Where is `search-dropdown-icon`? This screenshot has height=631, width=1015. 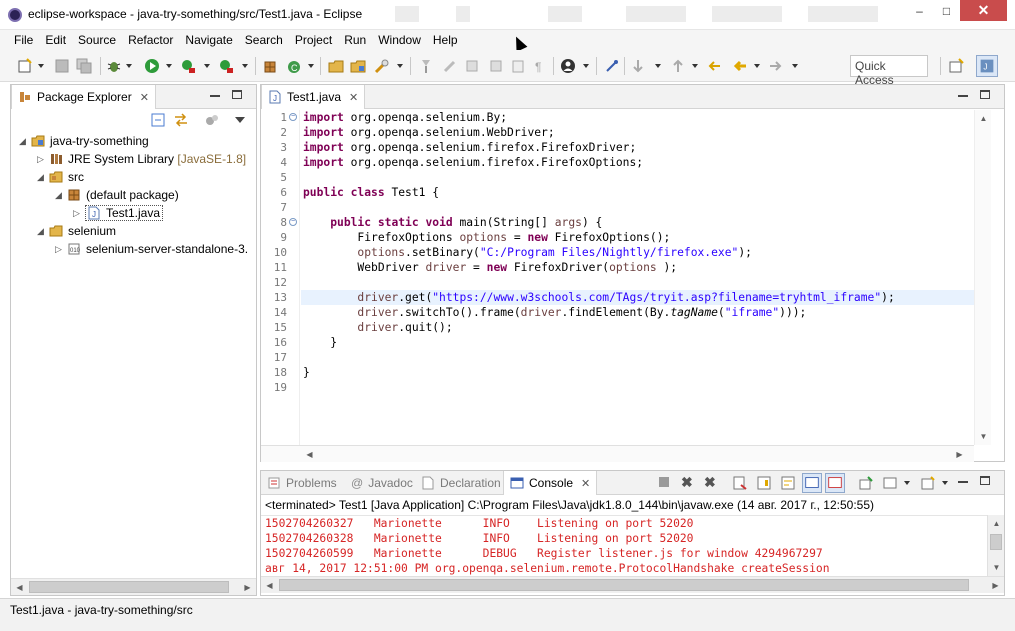 search-dropdown-icon is located at coordinates (400, 66).